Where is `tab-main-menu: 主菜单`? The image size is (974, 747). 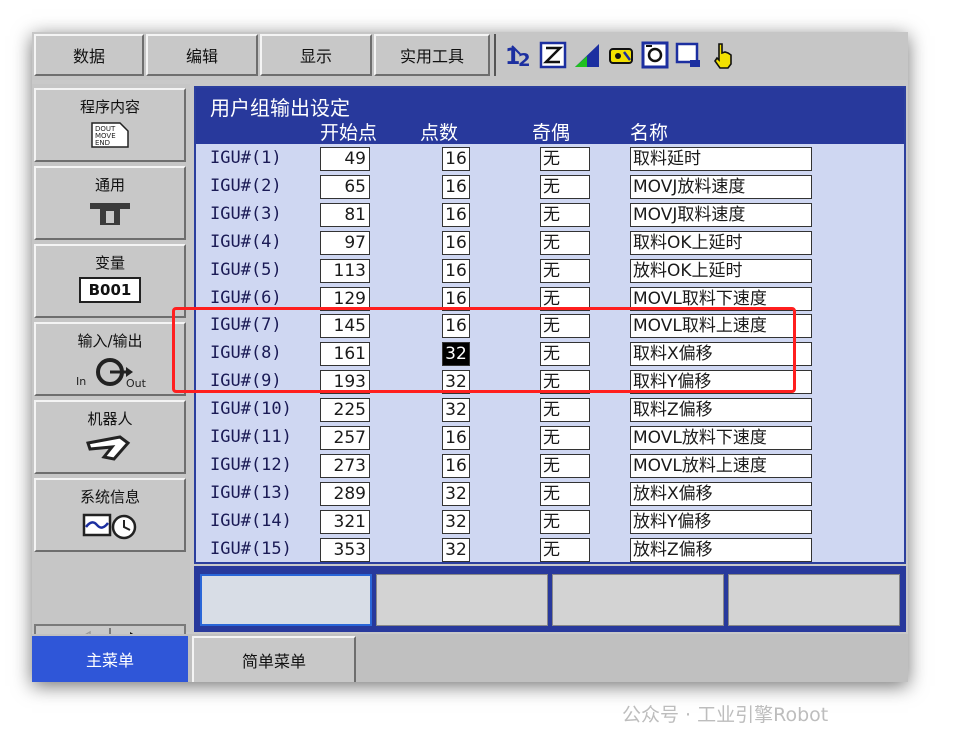 tab-main-menu: 主菜单 is located at coordinates (110, 659).